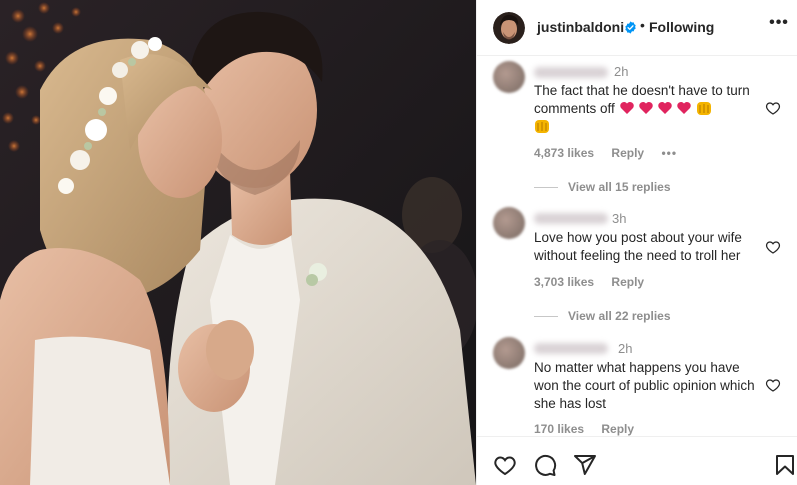 The width and height of the screenshot is (797, 485). What do you see at coordinates (779, 26) in the screenshot?
I see `more-horizontal-icon: •••` at bounding box center [779, 26].